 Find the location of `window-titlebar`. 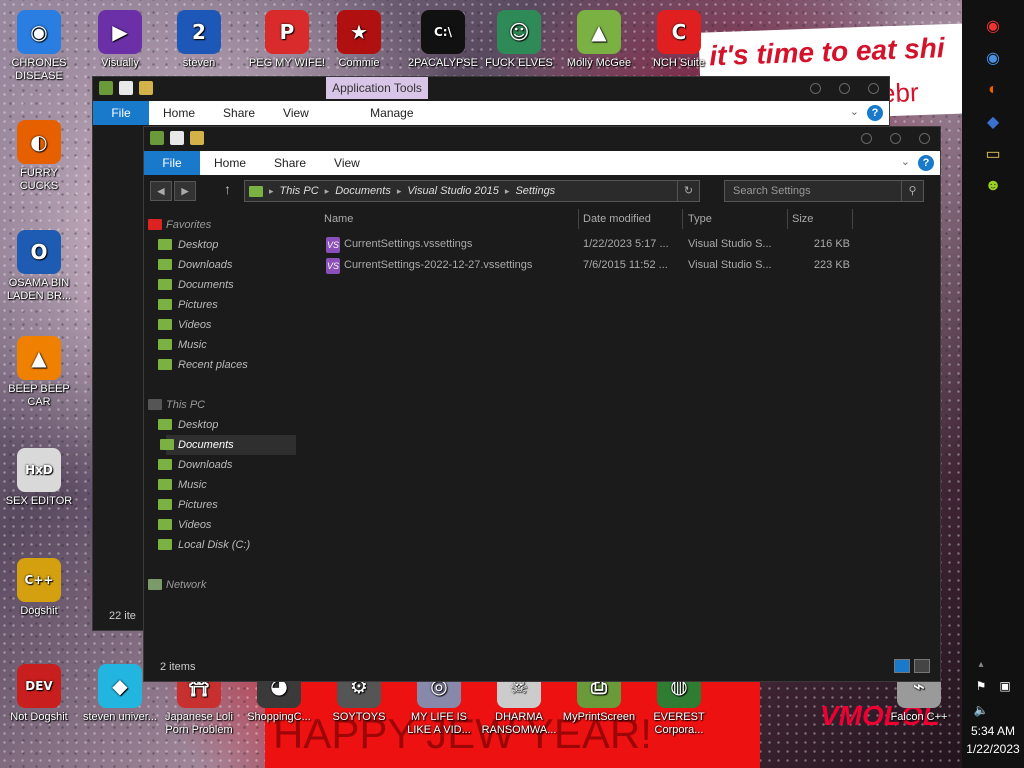

window-titlebar is located at coordinates (542, 139).